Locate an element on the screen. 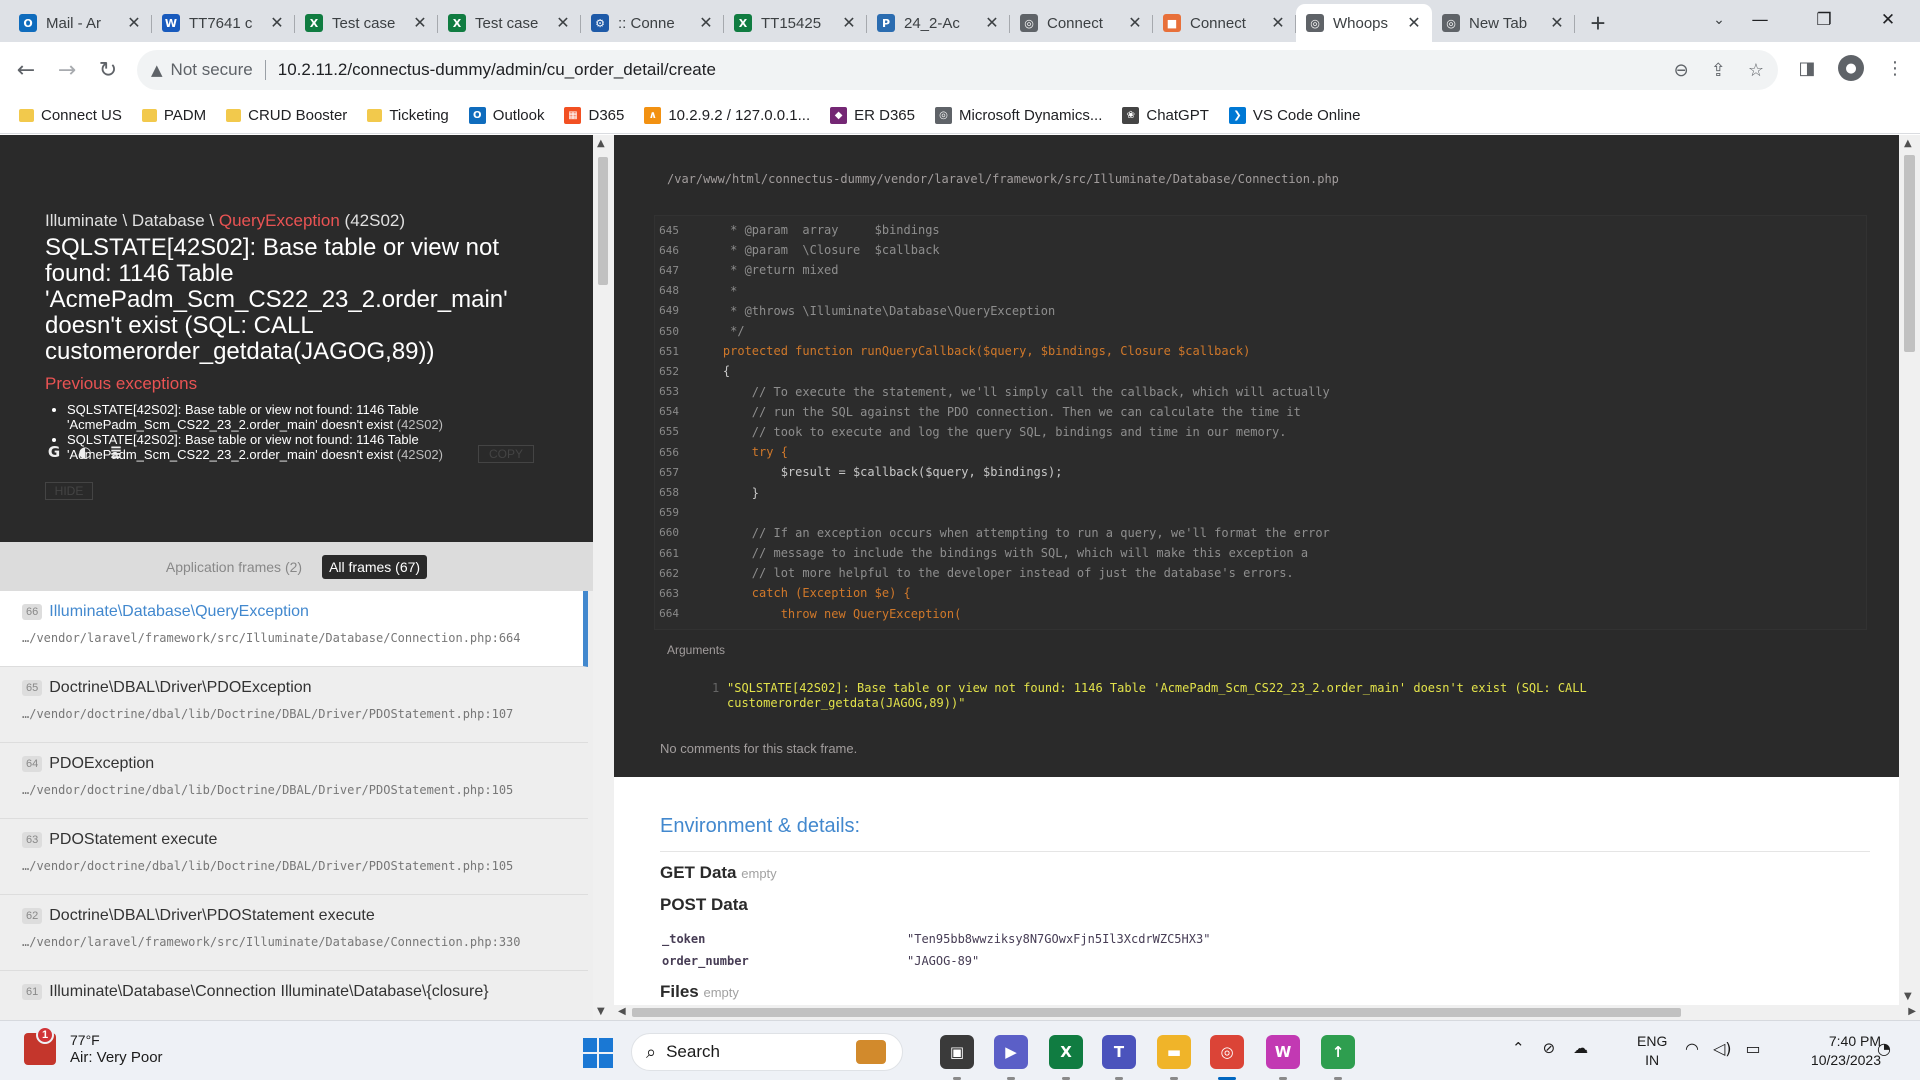  chrome-app-icon: ◎ is located at coordinates (1227, 1057).